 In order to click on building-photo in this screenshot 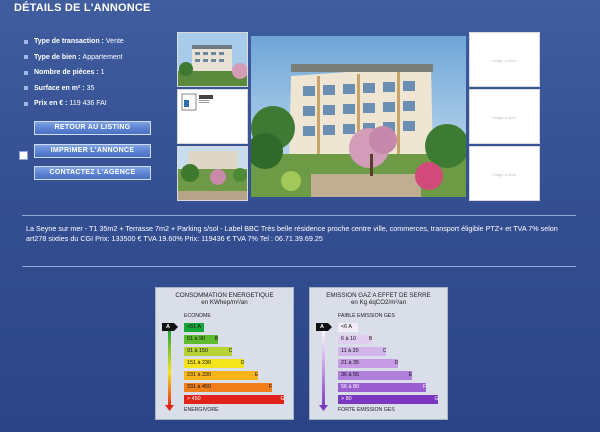, I will do `click(358, 116)`.